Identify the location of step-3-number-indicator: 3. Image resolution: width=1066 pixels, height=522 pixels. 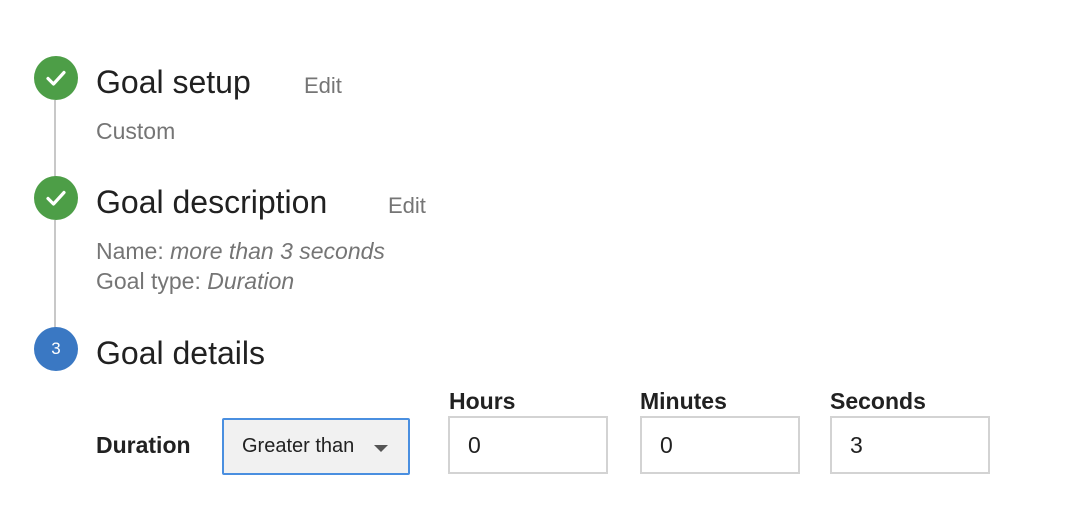
(56, 349).